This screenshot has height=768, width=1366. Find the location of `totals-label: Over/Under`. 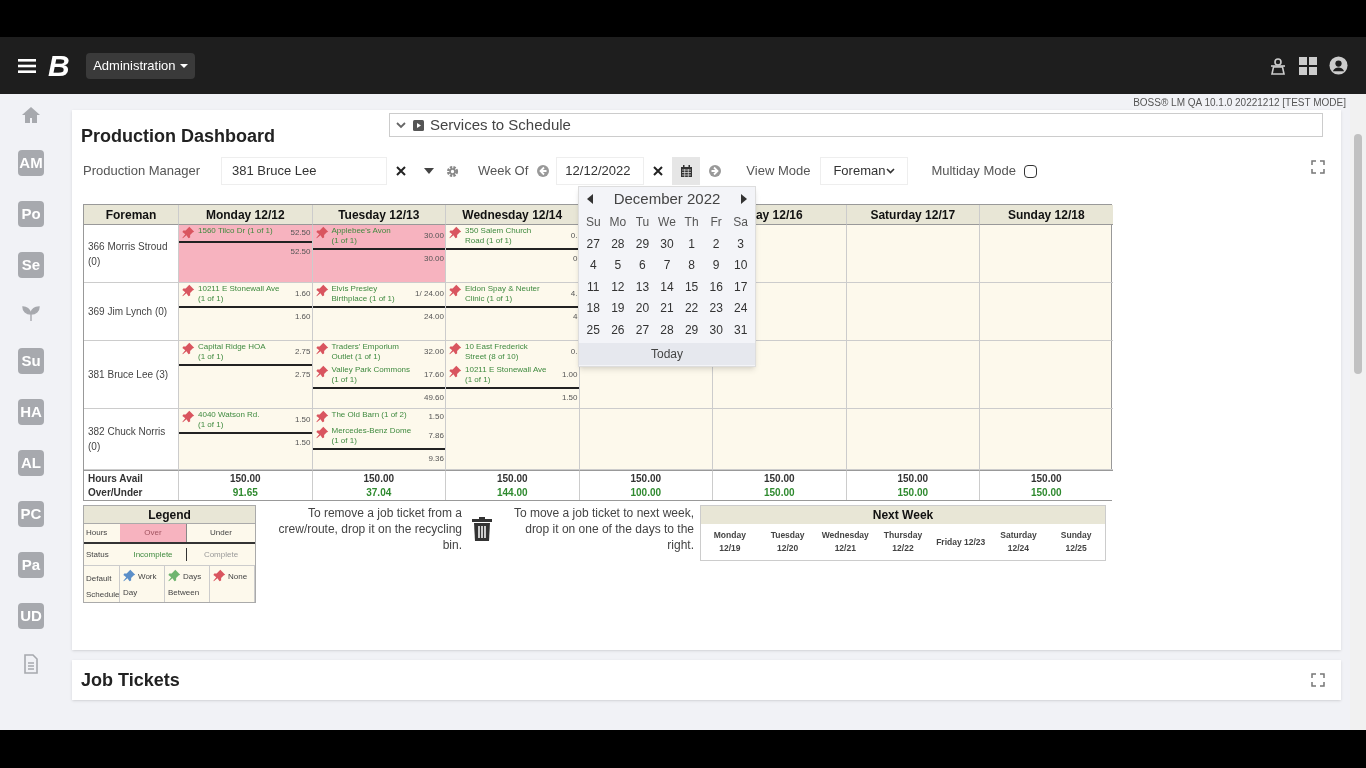

totals-label: Over/Under is located at coordinates (131, 492).